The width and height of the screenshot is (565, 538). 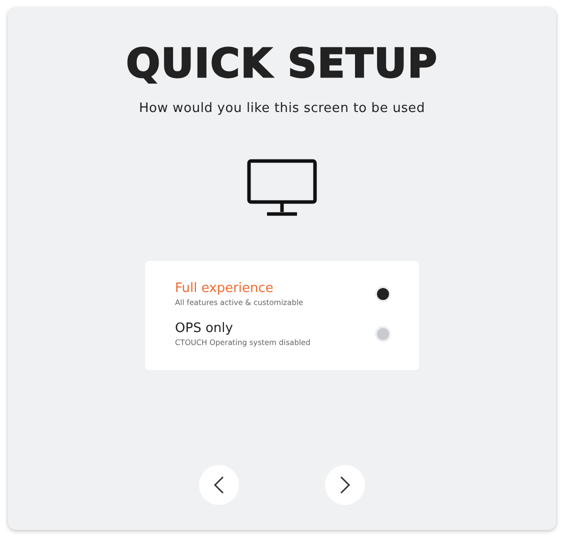 I want to click on back-button, so click(x=219, y=485).